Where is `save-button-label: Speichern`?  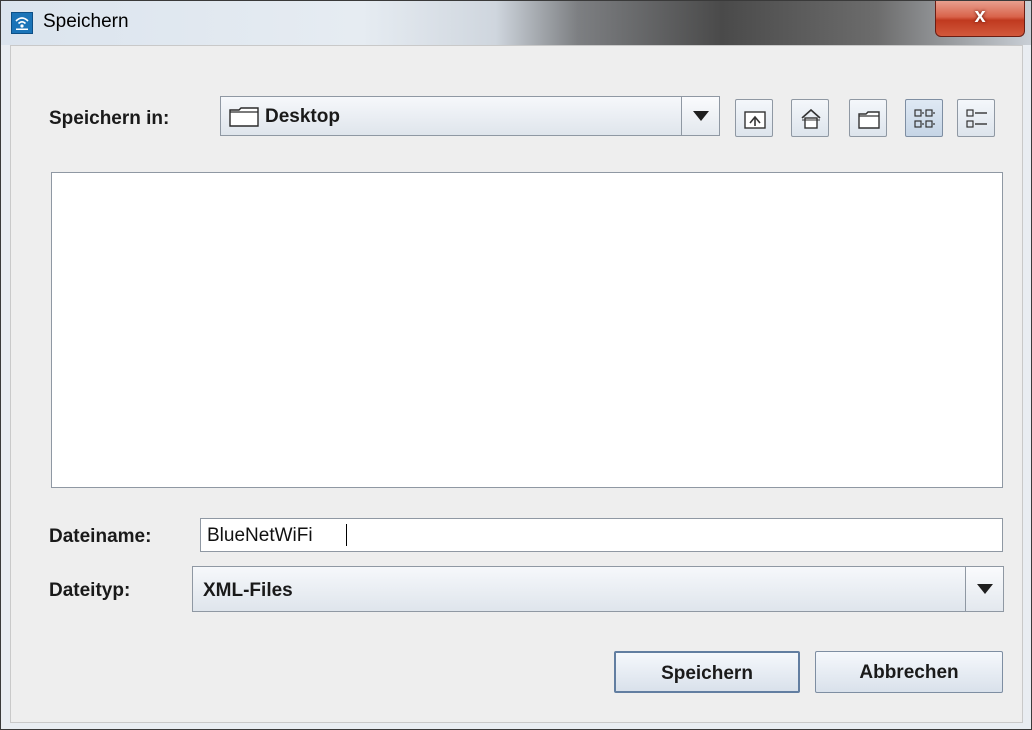
save-button-label: Speichern is located at coordinates (707, 673).